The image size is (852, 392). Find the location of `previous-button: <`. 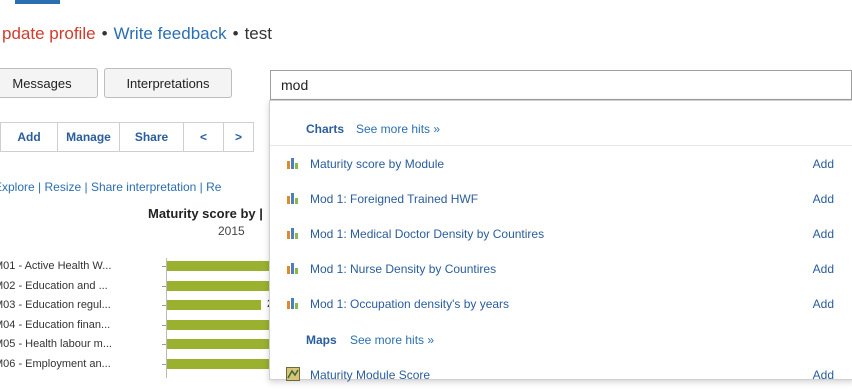

previous-button: < is located at coordinates (204, 137).